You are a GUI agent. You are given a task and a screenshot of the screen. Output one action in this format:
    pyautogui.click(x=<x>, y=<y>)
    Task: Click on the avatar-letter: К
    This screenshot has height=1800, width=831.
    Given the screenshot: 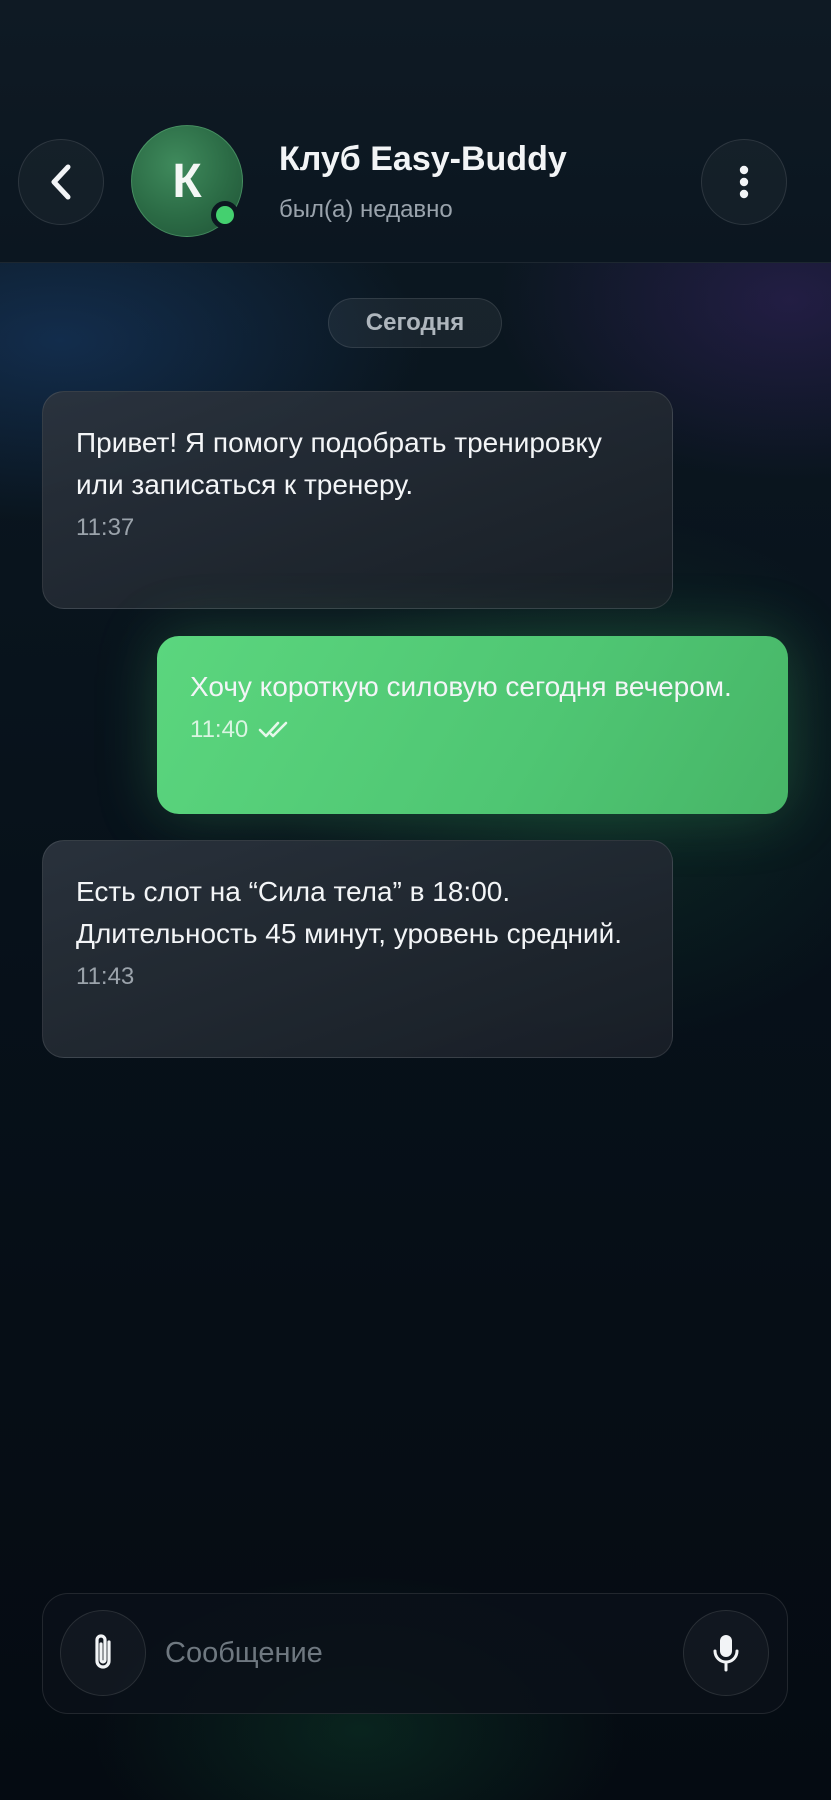 What is the action you would take?
    pyautogui.click(x=187, y=181)
    